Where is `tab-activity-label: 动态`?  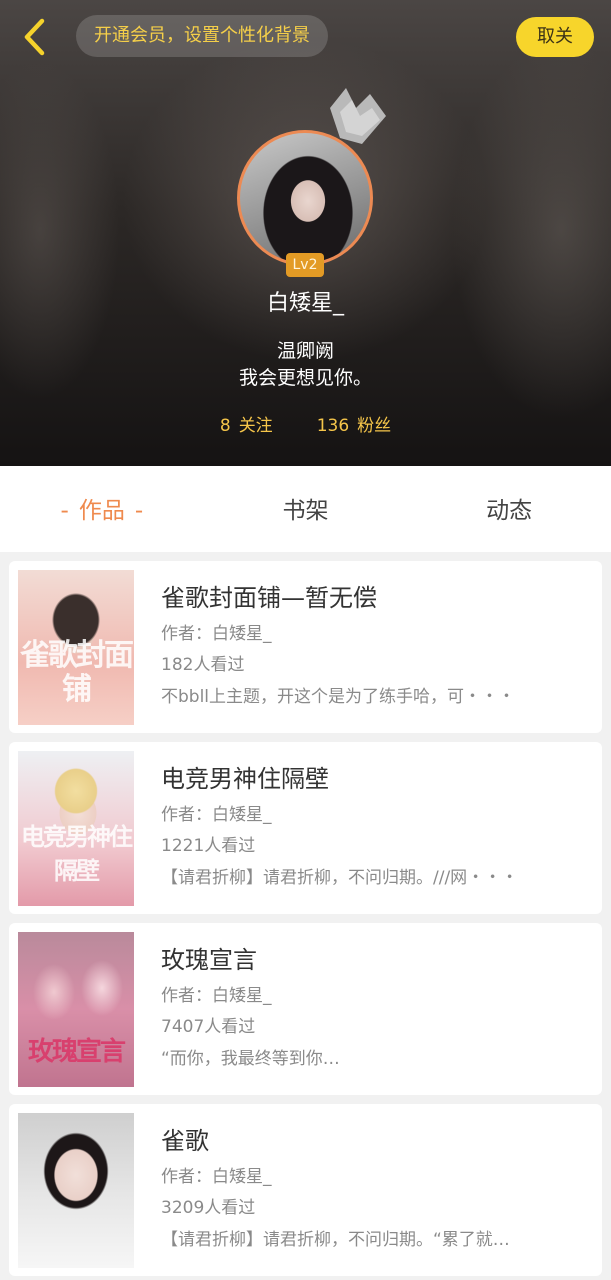
tab-activity-label: 动态 is located at coordinates (509, 511).